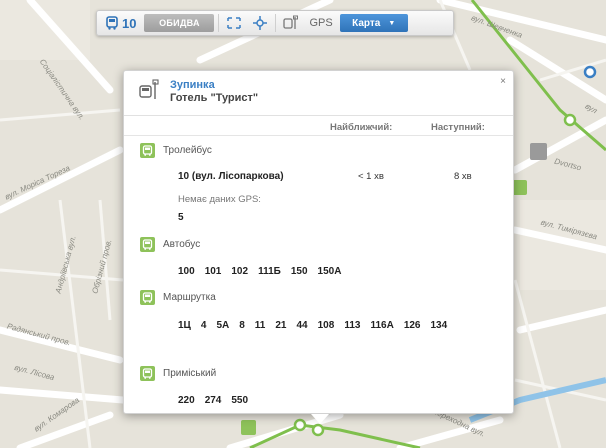 This screenshot has height=448, width=606. I want to click on both-directions-button: ОБИДВА, so click(179, 23).